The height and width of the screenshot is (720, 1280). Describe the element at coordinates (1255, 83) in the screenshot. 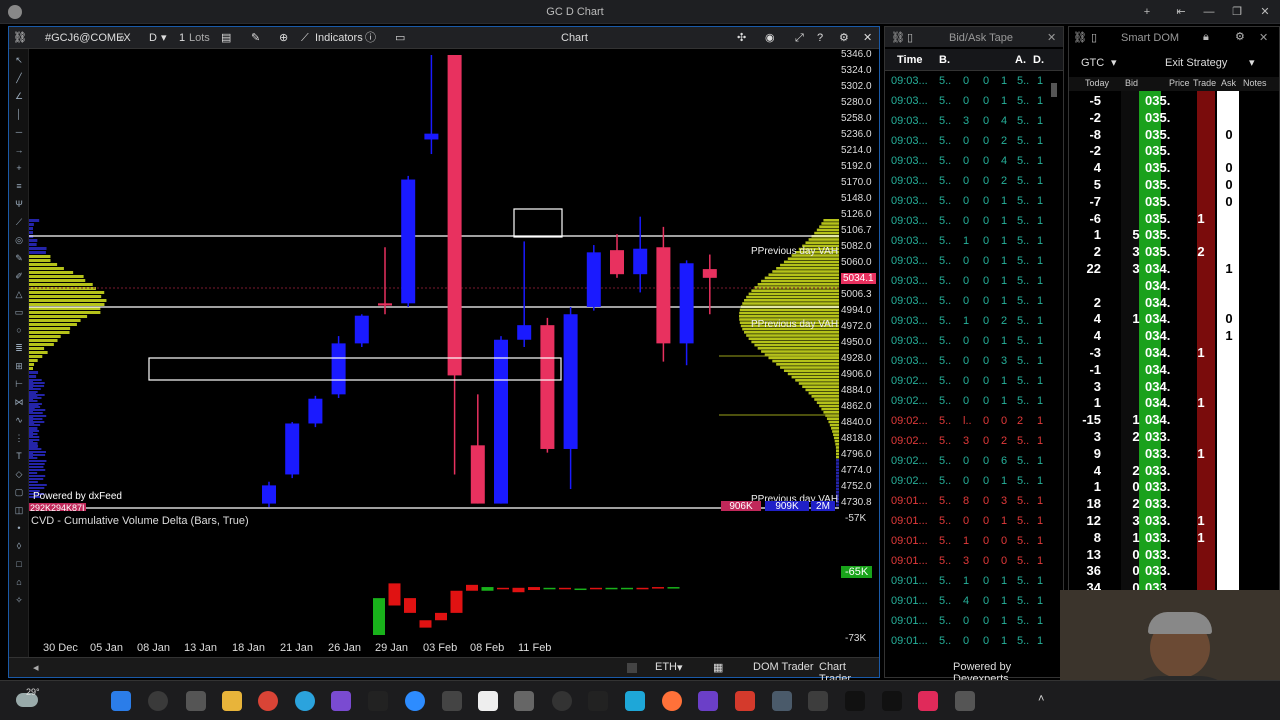

I see `col-notes: Notes` at that location.